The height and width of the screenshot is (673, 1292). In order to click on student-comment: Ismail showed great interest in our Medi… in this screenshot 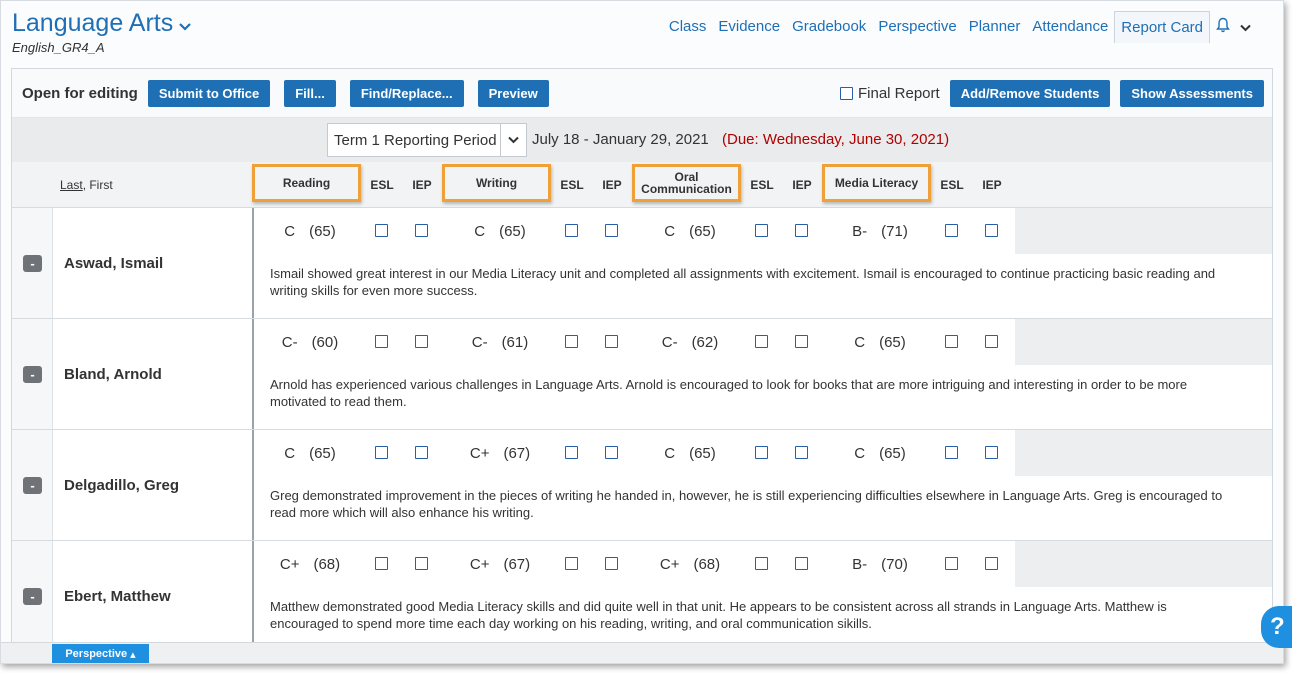, I will do `click(750, 282)`.